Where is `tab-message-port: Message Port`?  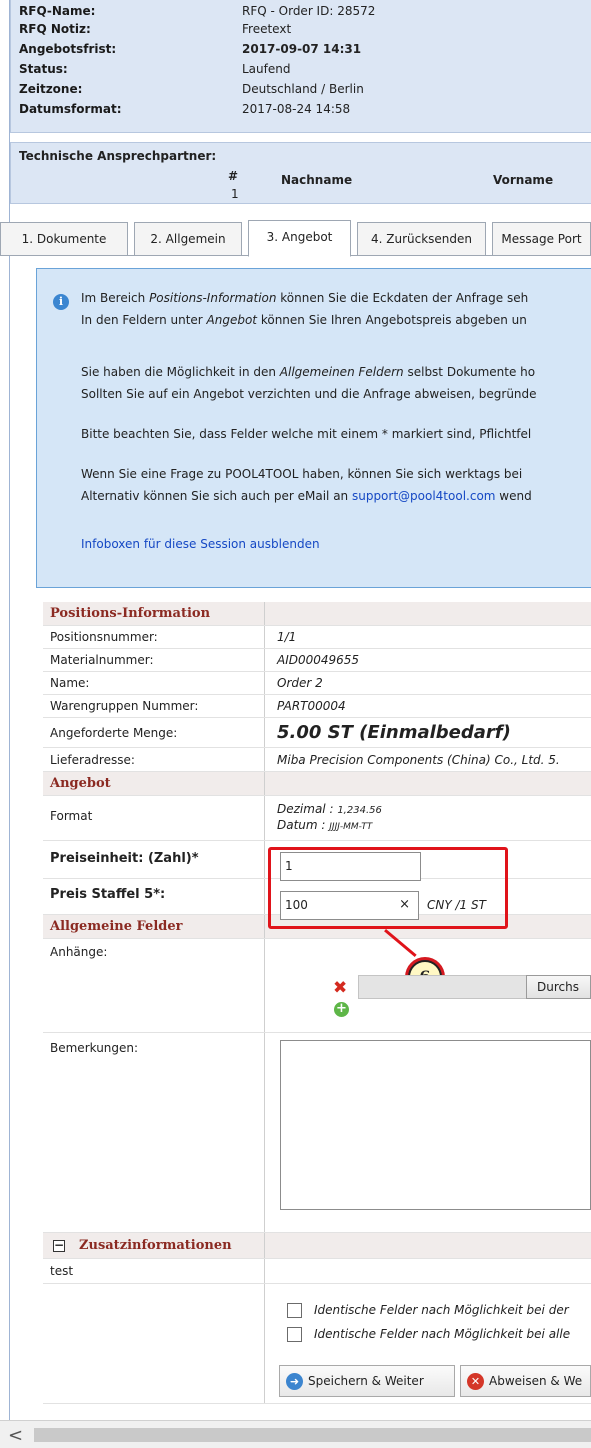 tab-message-port: Message Port is located at coordinates (541, 239).